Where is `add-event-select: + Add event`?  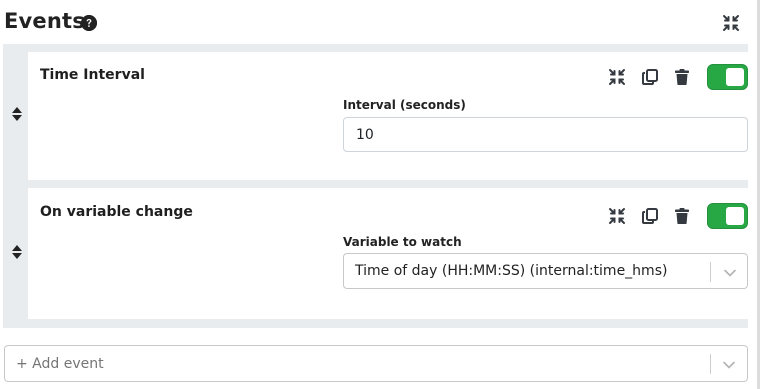 add-event-select: + Add event is located at coordinates (376, 363).